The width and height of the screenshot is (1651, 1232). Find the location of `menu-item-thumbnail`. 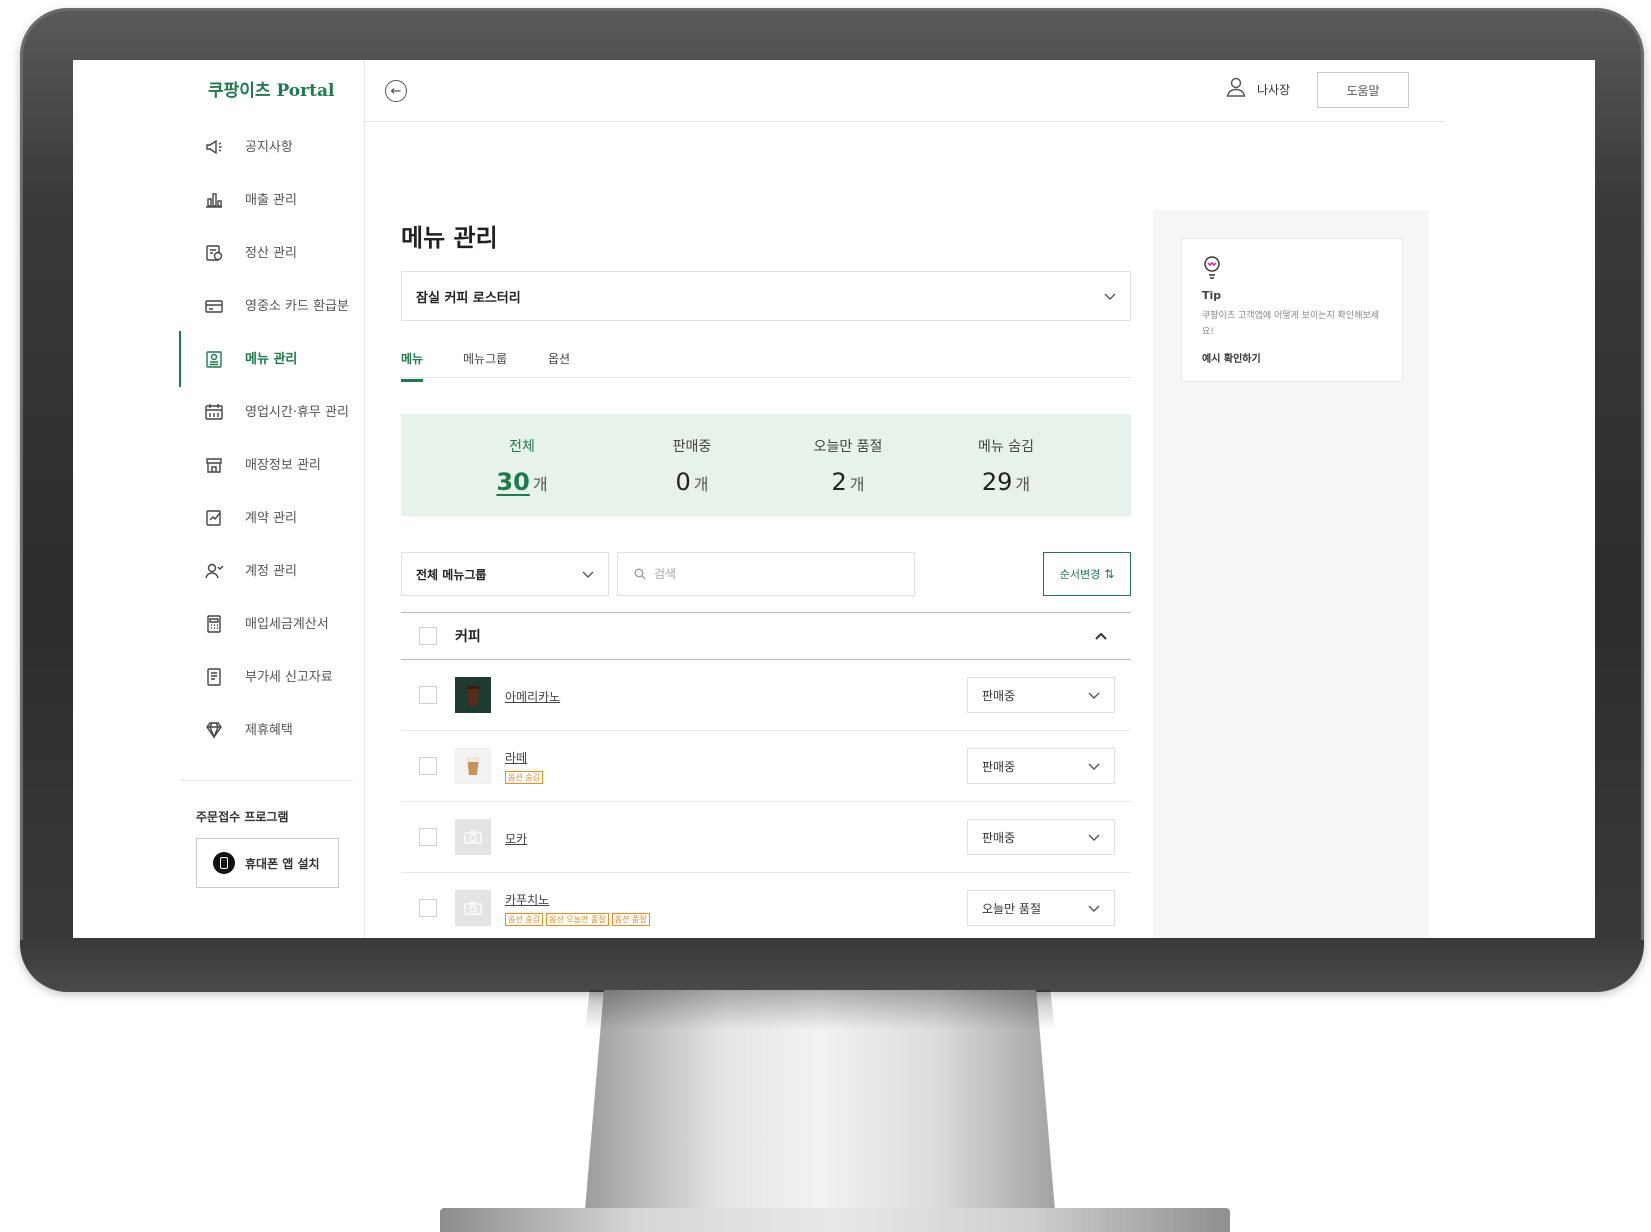

menu-item-thumbnail is located at coordinates (473, 695).